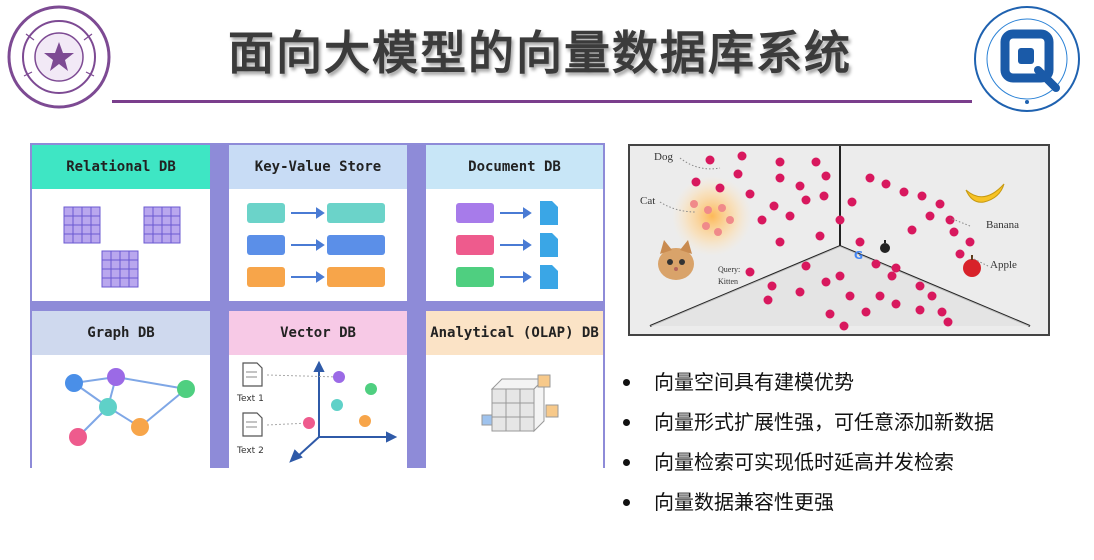 This screenshot has height=560, width=1094. I want to click on graph-db-label: Graph DB, so click(121, 333).